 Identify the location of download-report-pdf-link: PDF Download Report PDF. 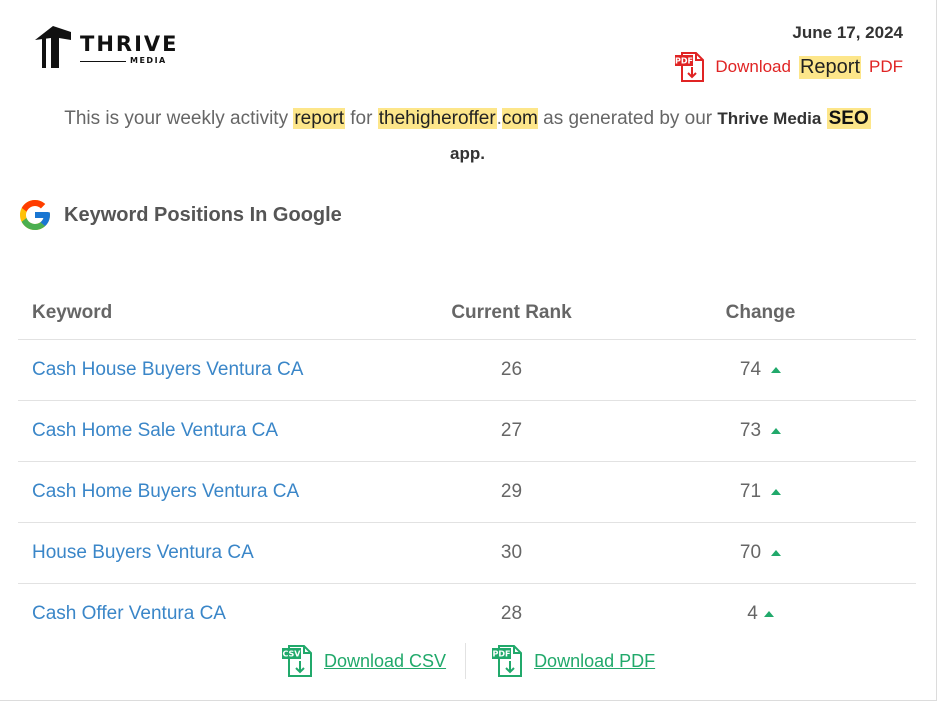
(788, 67).